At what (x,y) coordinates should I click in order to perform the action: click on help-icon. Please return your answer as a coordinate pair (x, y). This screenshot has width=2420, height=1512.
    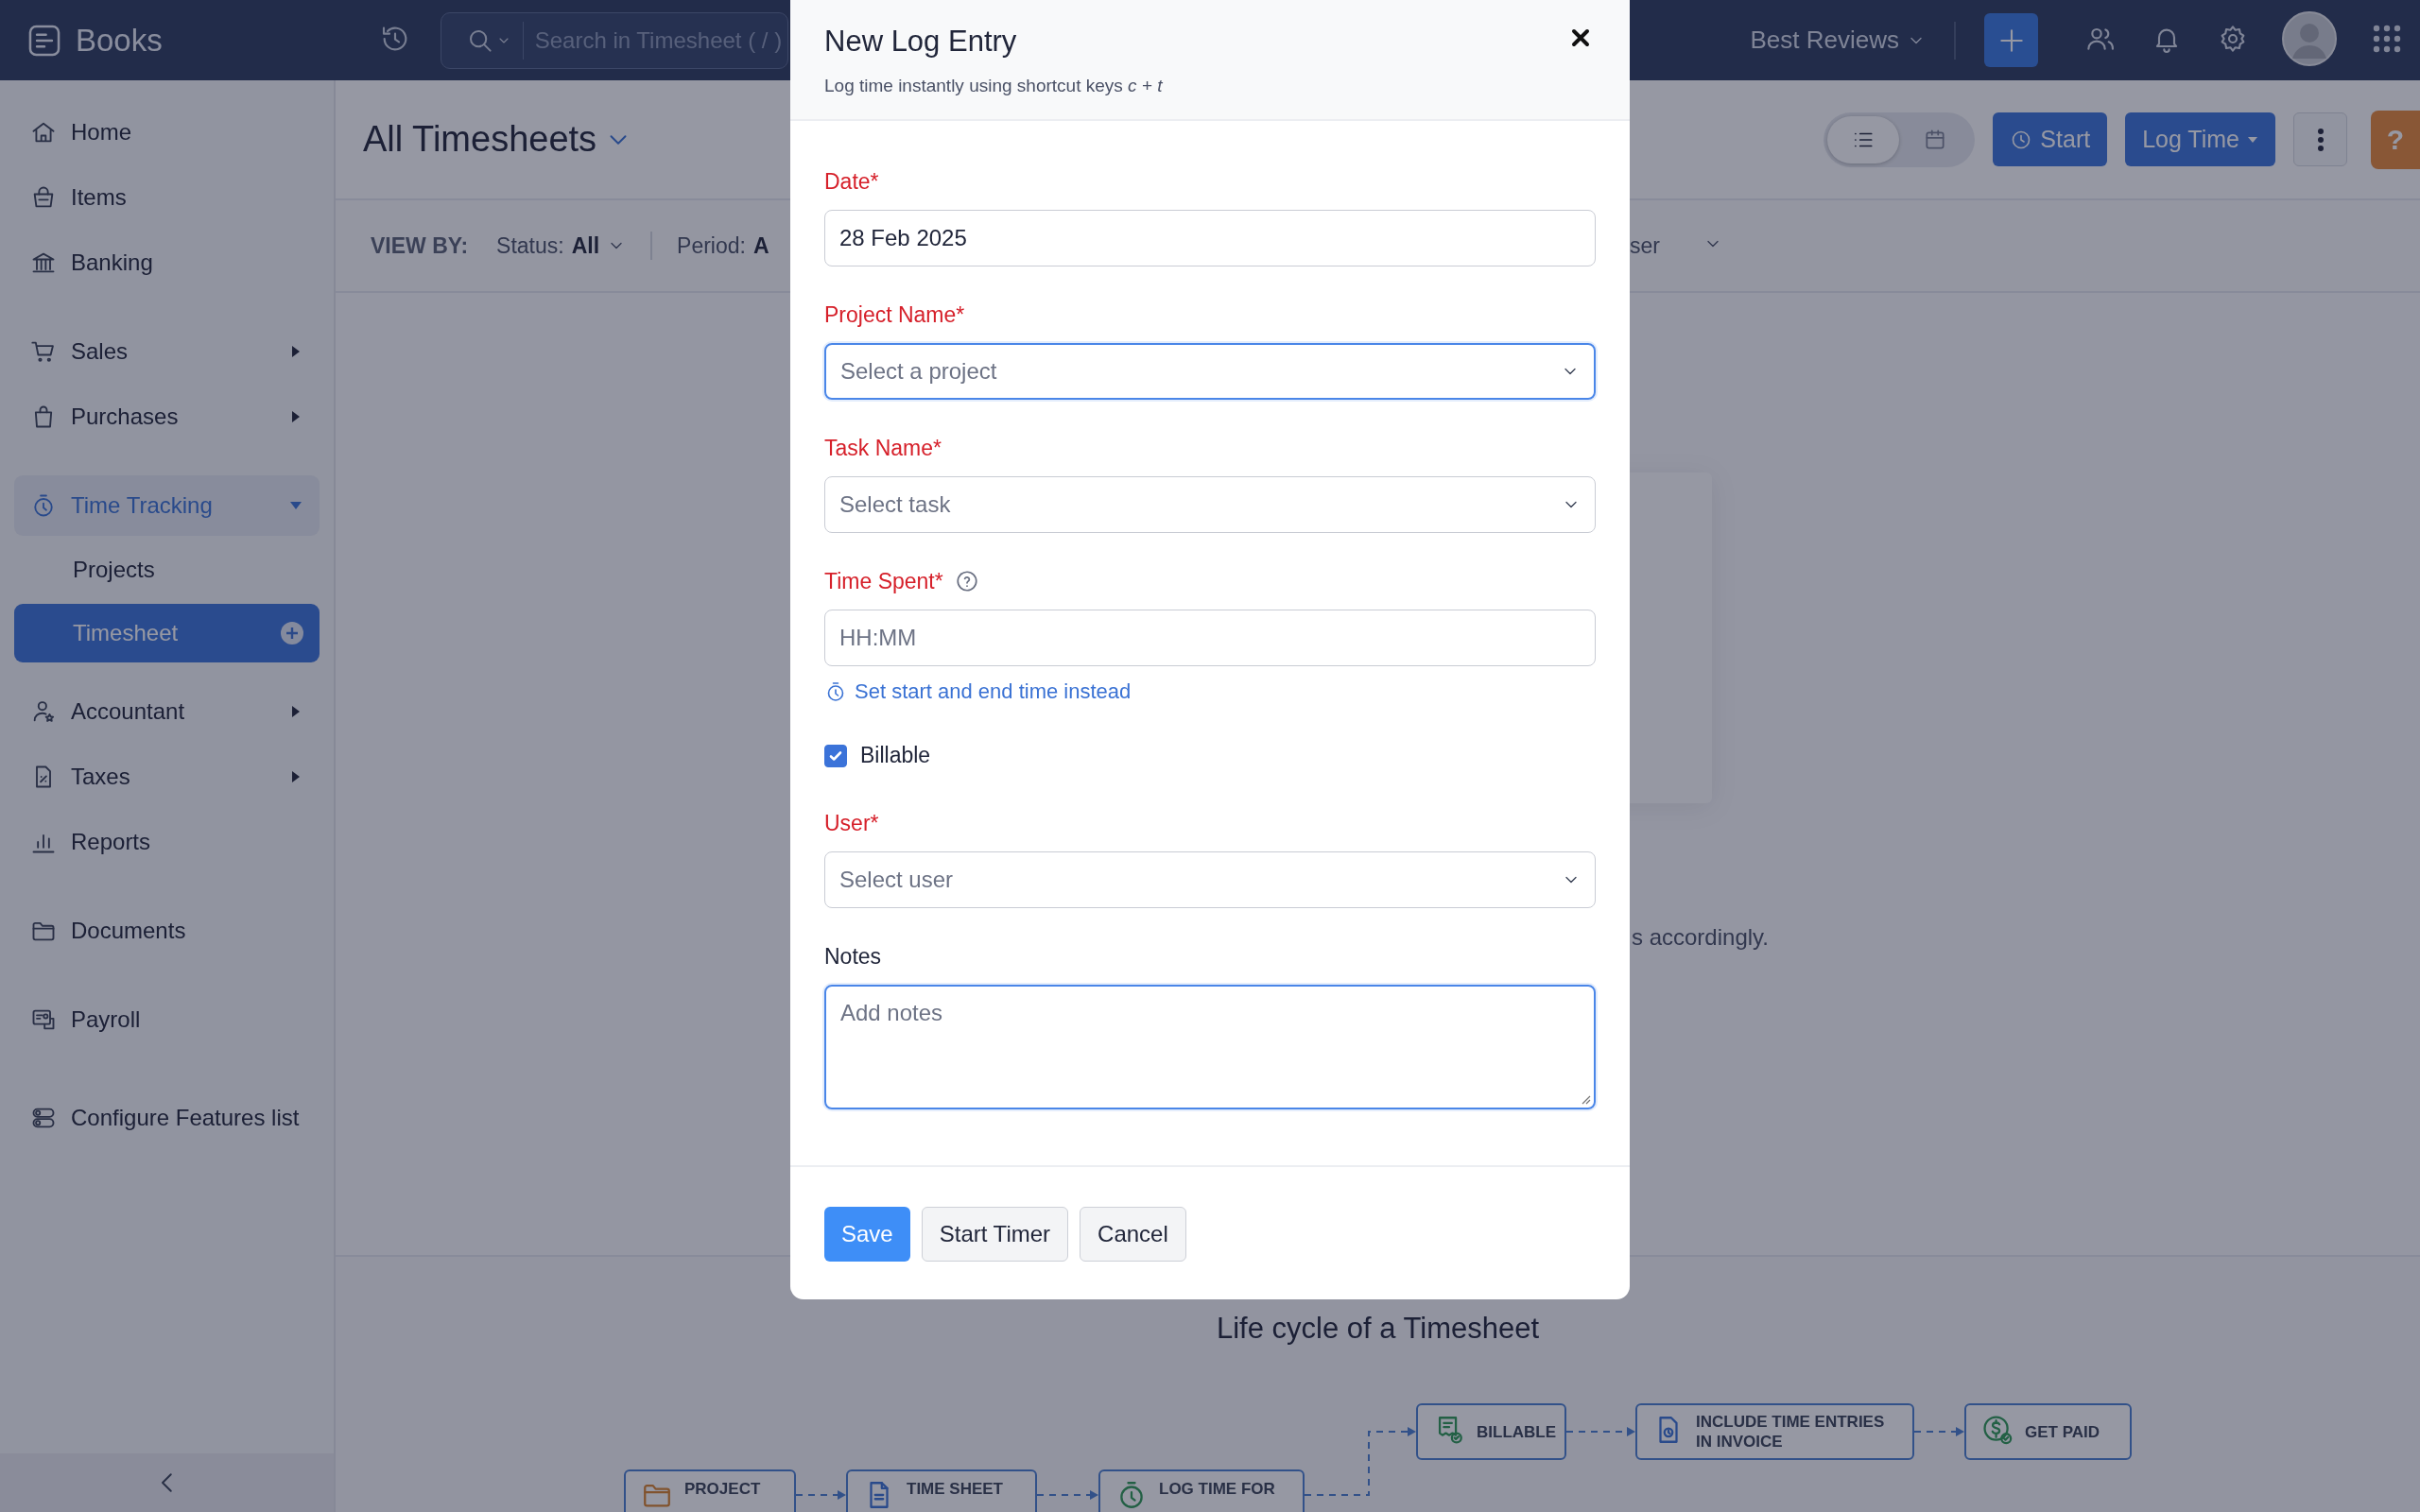
    Looking at the image, I should click on (966, 581).